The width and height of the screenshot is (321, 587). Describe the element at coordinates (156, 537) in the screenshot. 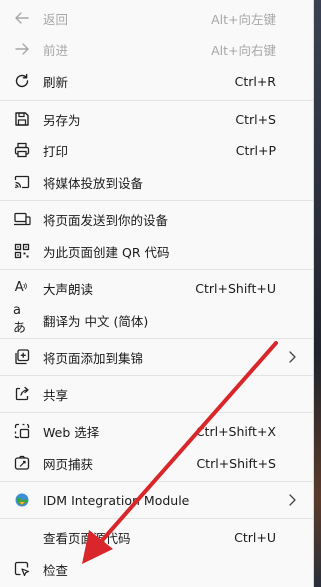

I see `menu-item-view-source: 查看页面源代码 Ctrl+U` at that location.